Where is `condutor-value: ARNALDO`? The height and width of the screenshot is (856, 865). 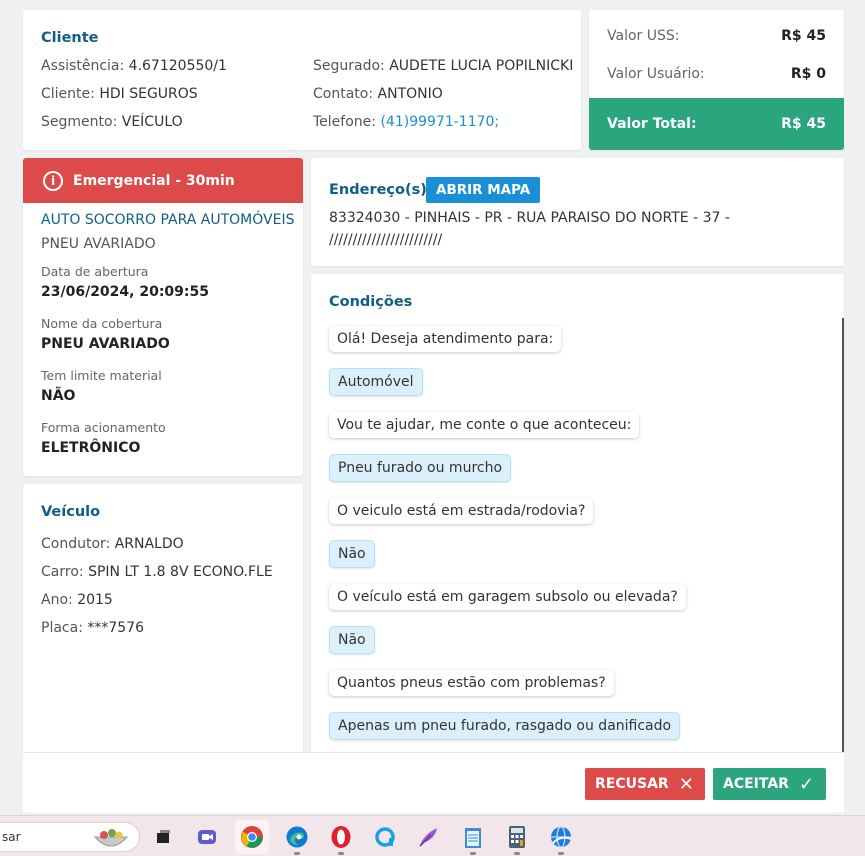 condutor-value: ARNALDO is located at coordinates (149, 544).